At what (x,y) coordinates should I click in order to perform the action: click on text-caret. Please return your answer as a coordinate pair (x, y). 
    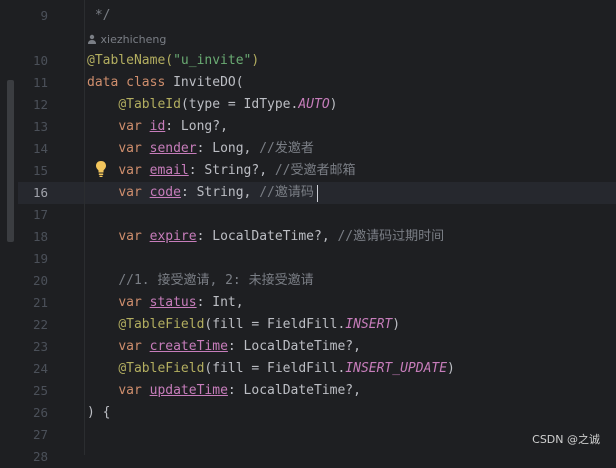
    Looking at the image, I should click on (317, 193).